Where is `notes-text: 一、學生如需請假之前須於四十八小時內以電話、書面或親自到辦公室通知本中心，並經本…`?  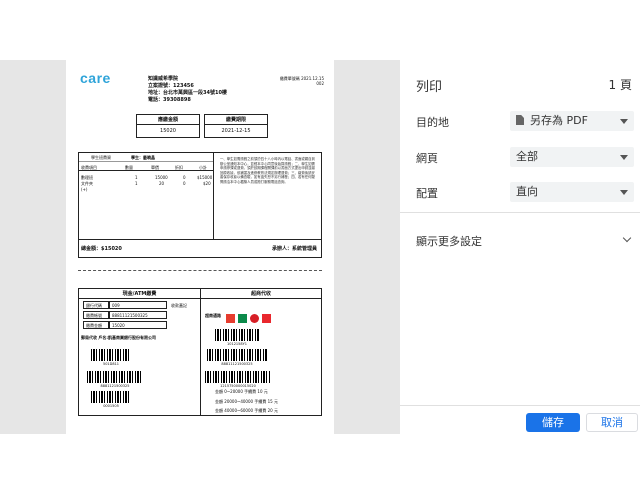
notes-text: 一、學生如需請假之前須於四十八小時內以電話、書面或親自到辦公室通知本中心，並經本… is located at coordinates (267, 196).